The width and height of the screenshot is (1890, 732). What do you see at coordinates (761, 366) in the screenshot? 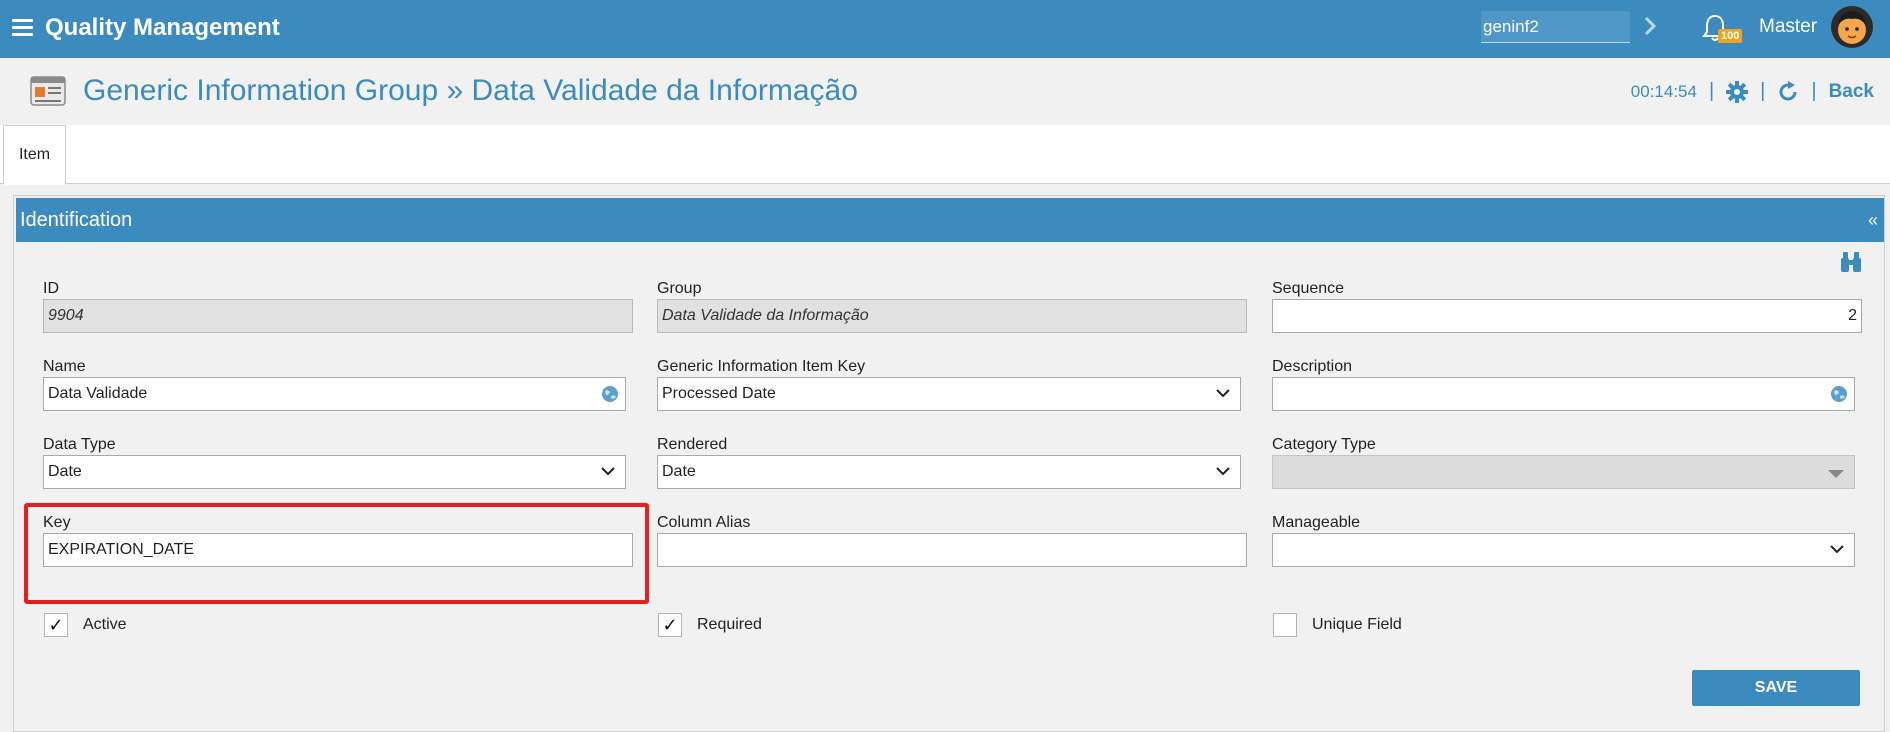
I see `item-key-label: Generic Information Item Key` at bounding box center [761, 366].